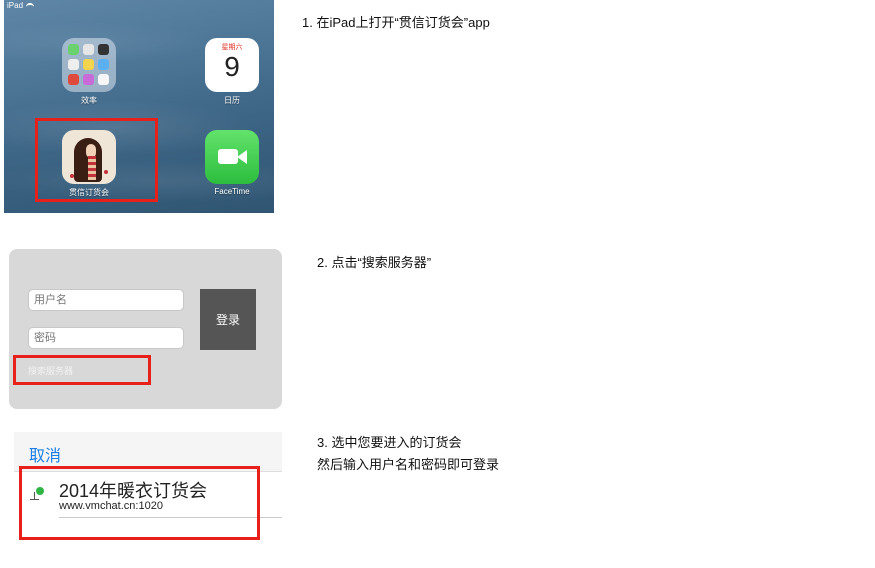 Image resolution: width=875 pixels, height=568 pixels. I want to click on ipad-home-screen: iPad 效率 星期六 9 日历 贯信订货会 FaceTime, so click(139, 106).